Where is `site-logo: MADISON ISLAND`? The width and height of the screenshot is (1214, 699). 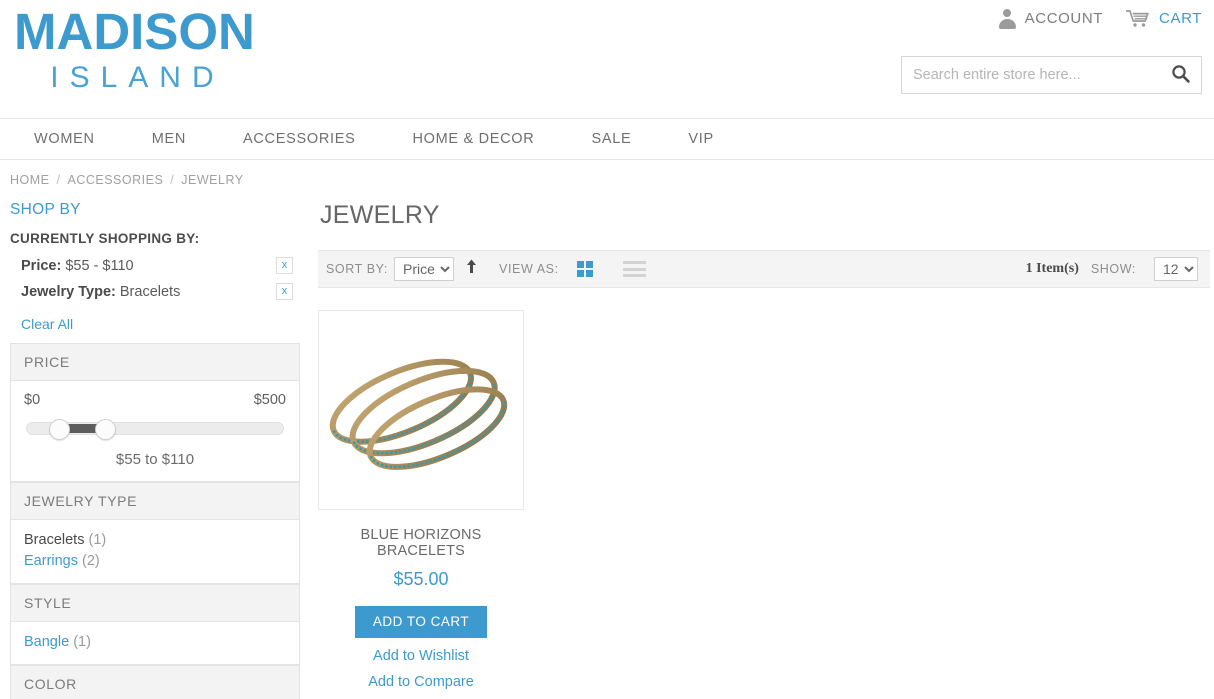 site-logo: MADISON ISLAND is located at coordinates (134, 49).